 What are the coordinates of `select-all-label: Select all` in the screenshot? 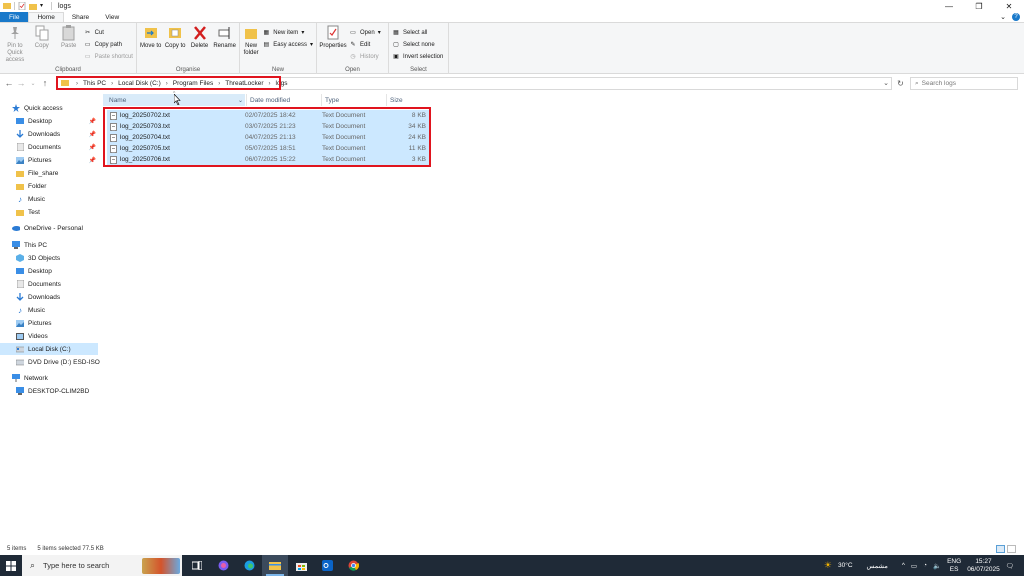 It's located at (415, 32).